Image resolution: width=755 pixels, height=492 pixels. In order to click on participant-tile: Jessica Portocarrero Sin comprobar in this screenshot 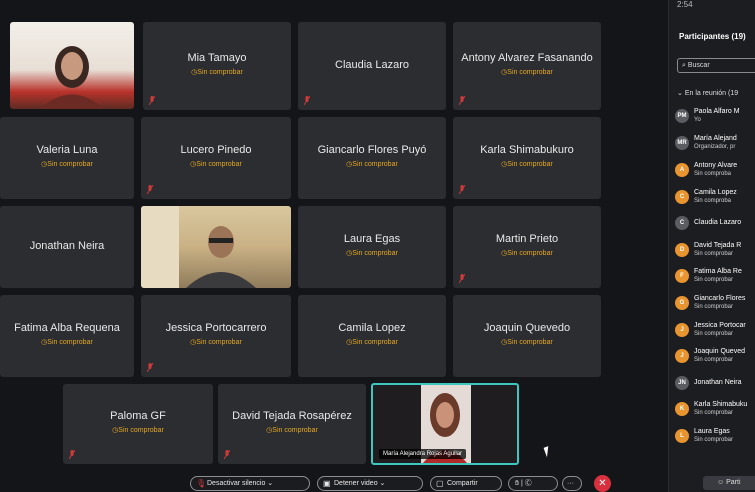, I will do `click(216, 336)`.